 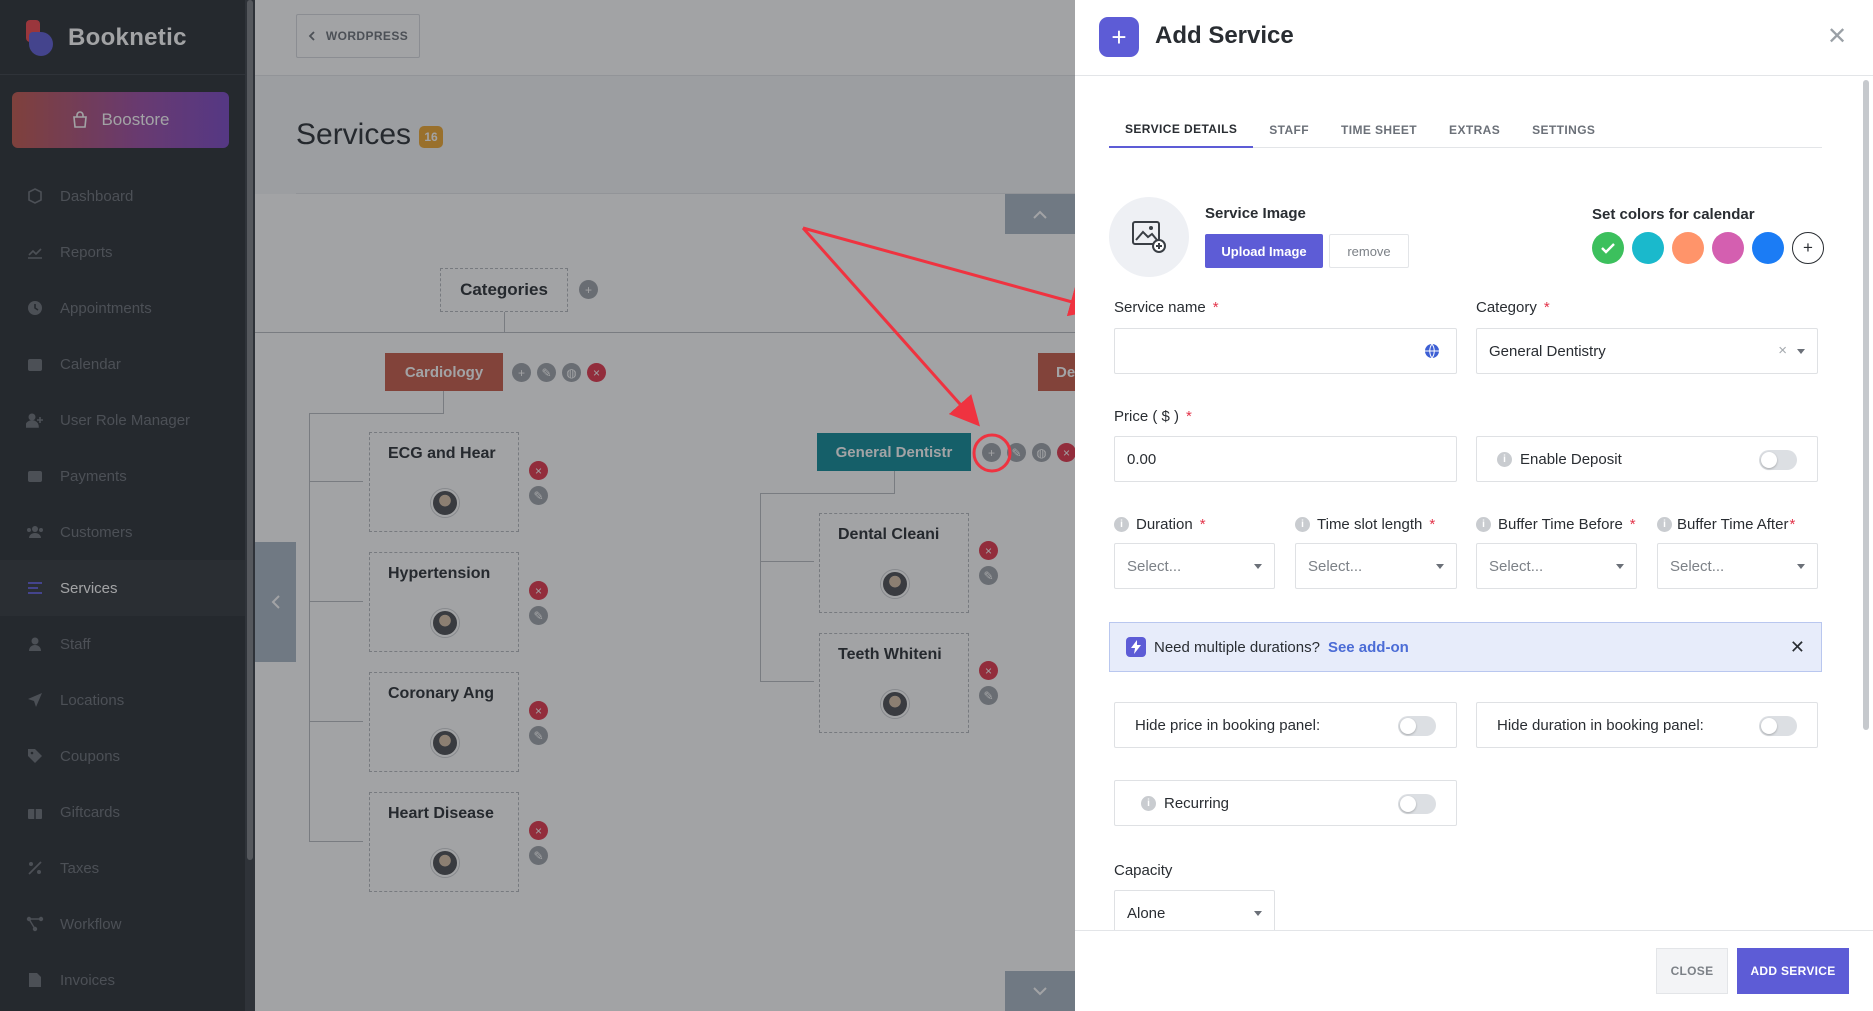 What do you see at coordinates (1119, 37) in the screenshot?
I see `plus-icon: +` at bounding box center [1119, 37].